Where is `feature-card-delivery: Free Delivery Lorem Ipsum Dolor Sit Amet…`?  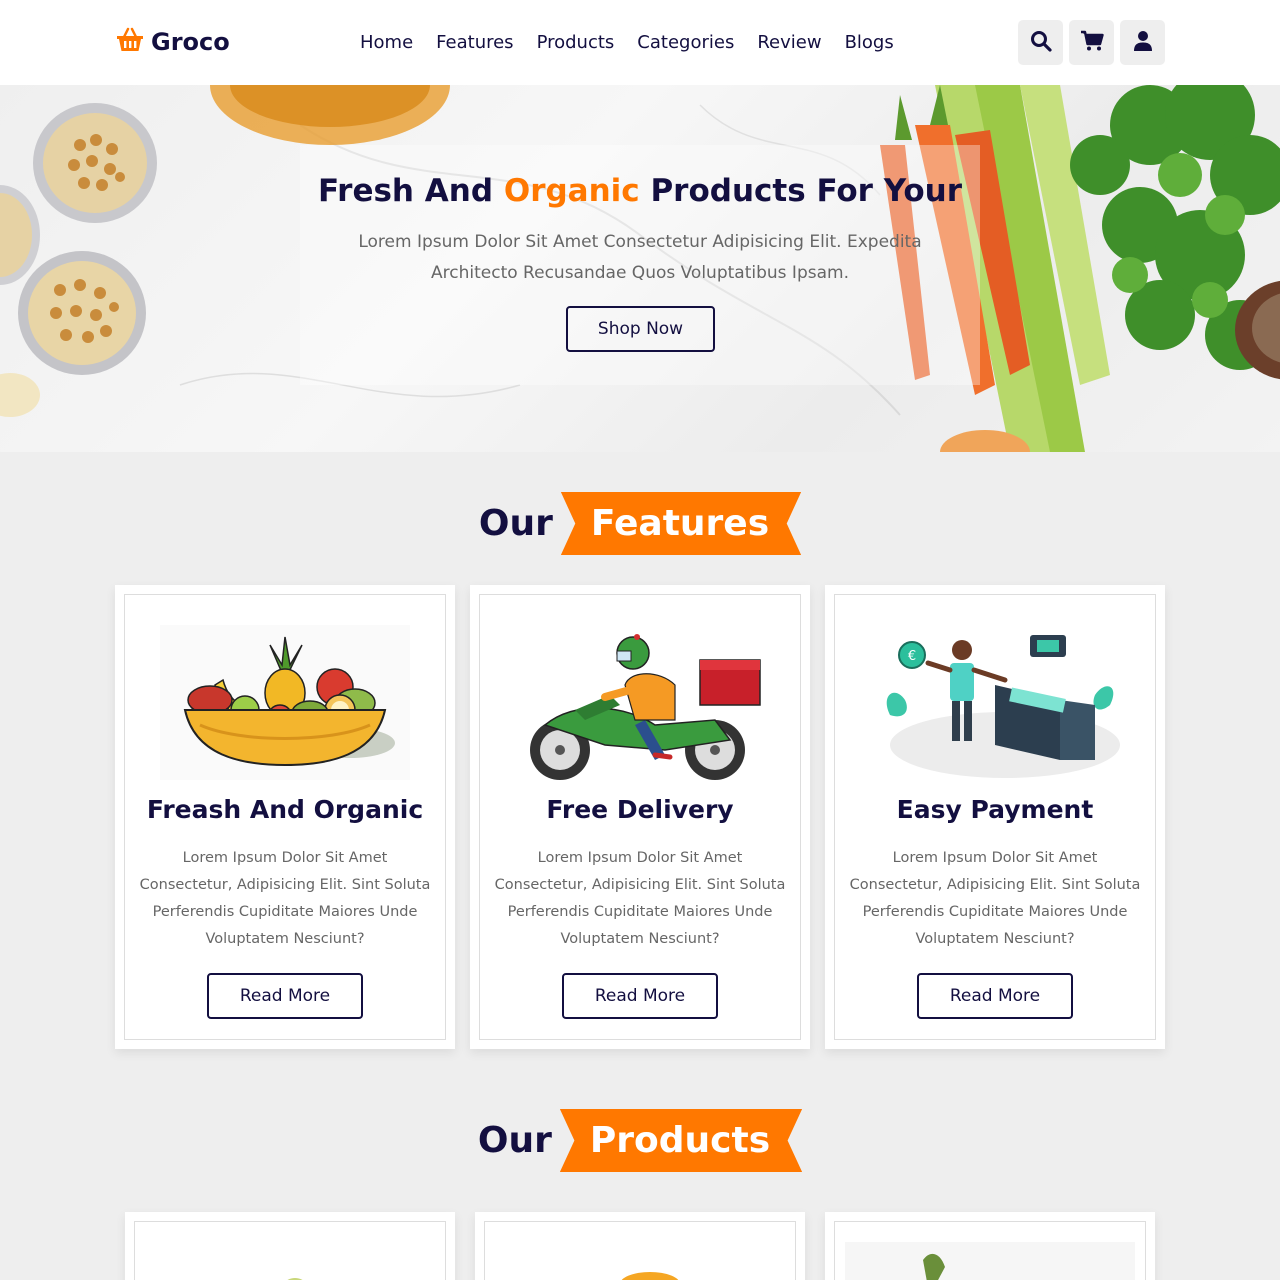 feature-card-delivery: Free Delivery Lorem Ipsum Dolor Sit Amet… is located at coordinates (640, 817).